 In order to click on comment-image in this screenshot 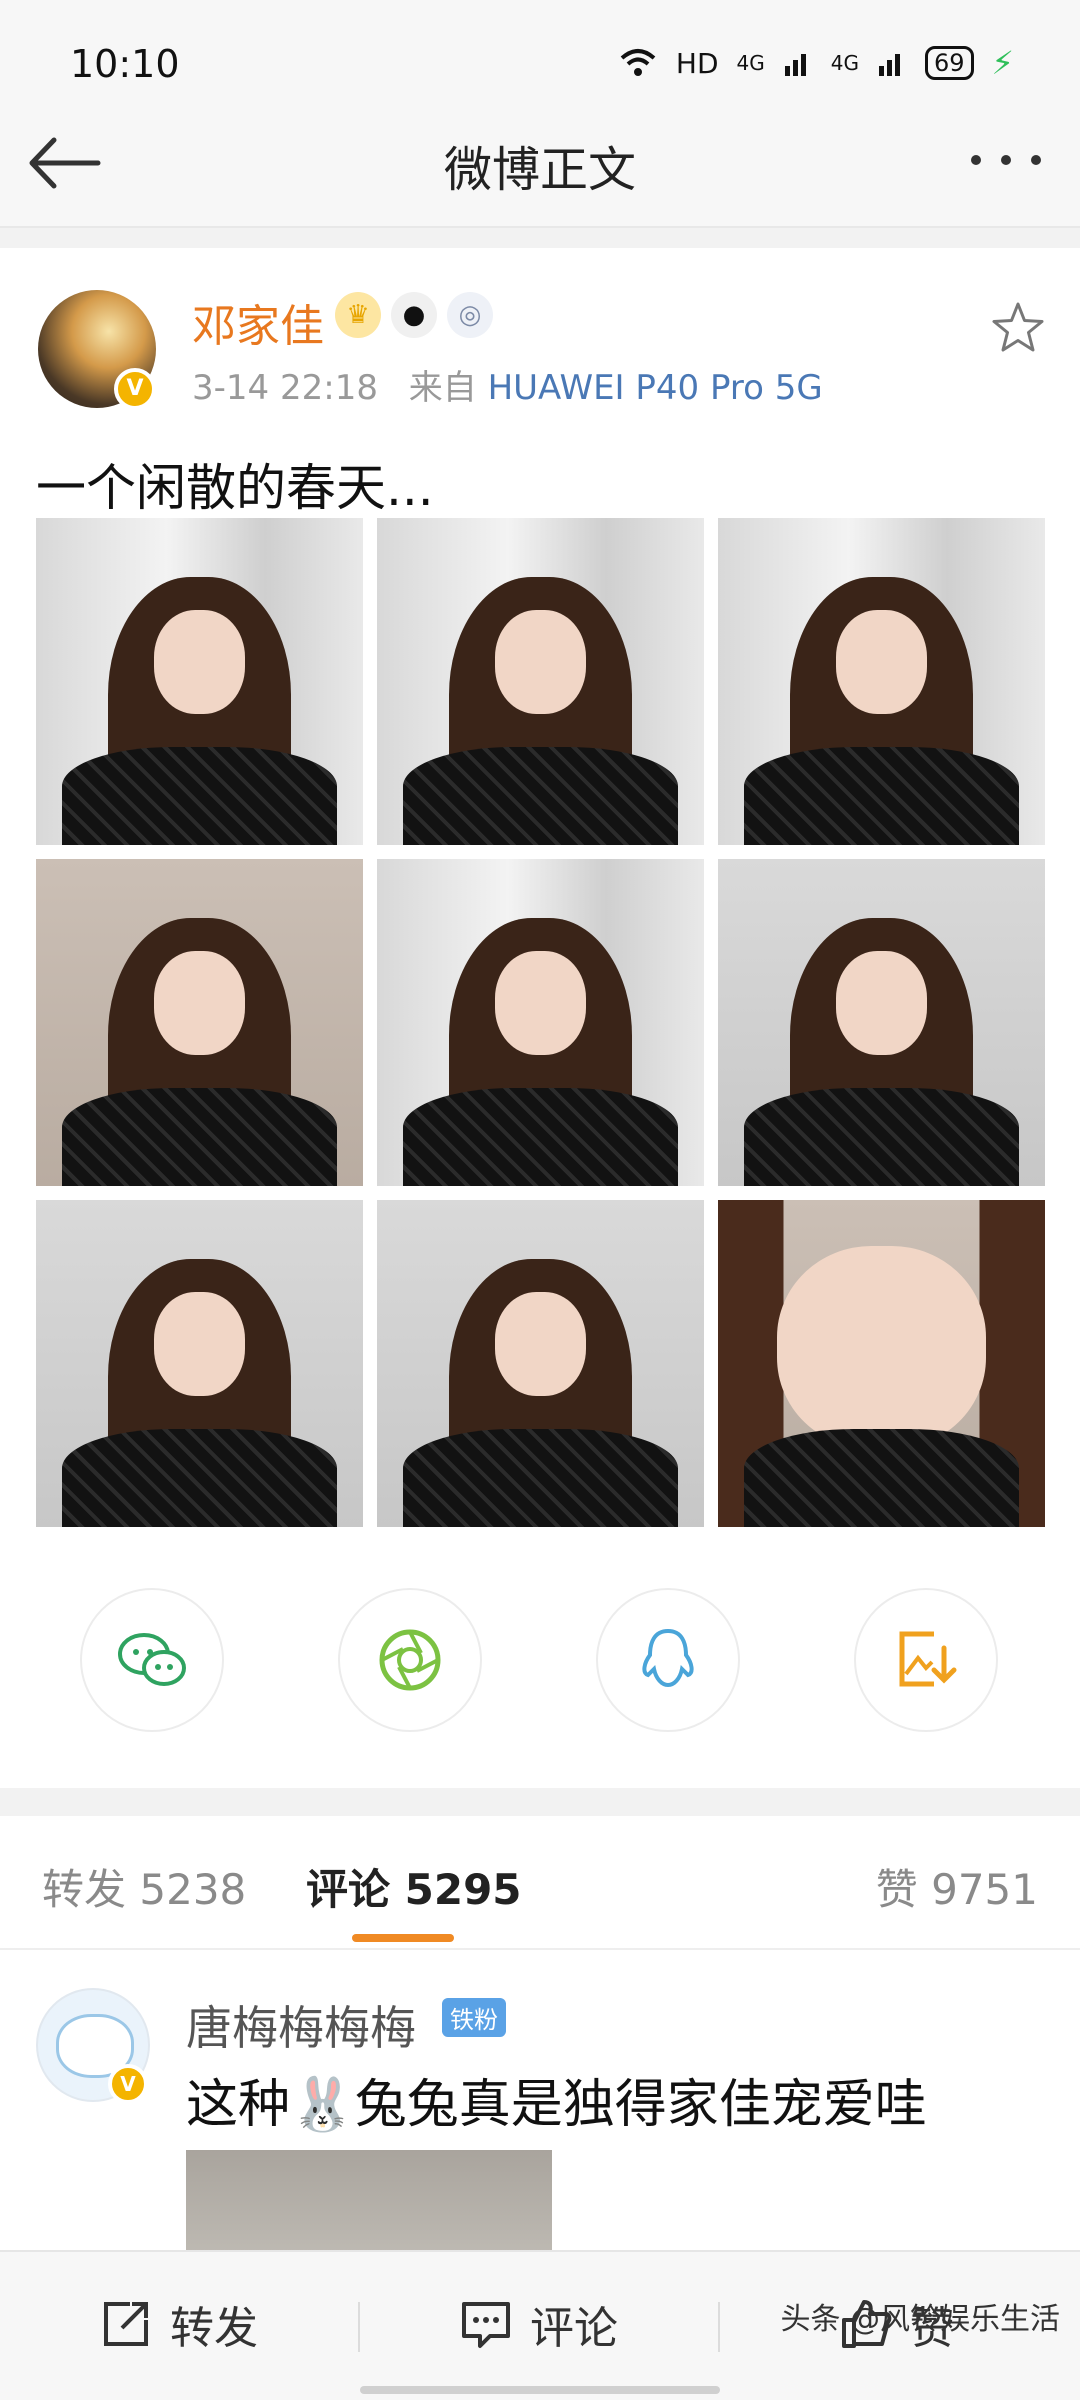, I will do `click(369, 2201)`.